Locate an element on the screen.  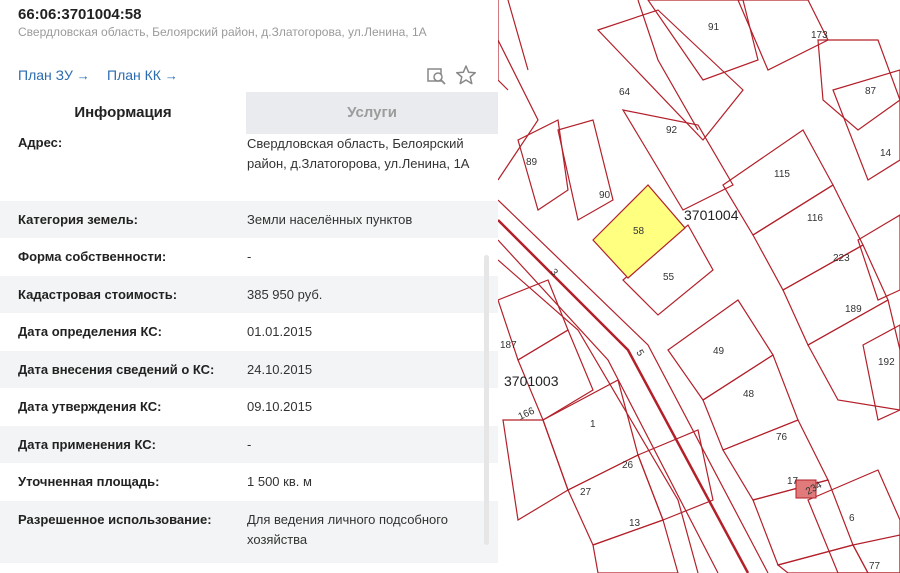
parcel-label: 55 is located at coordinates (669, 277).